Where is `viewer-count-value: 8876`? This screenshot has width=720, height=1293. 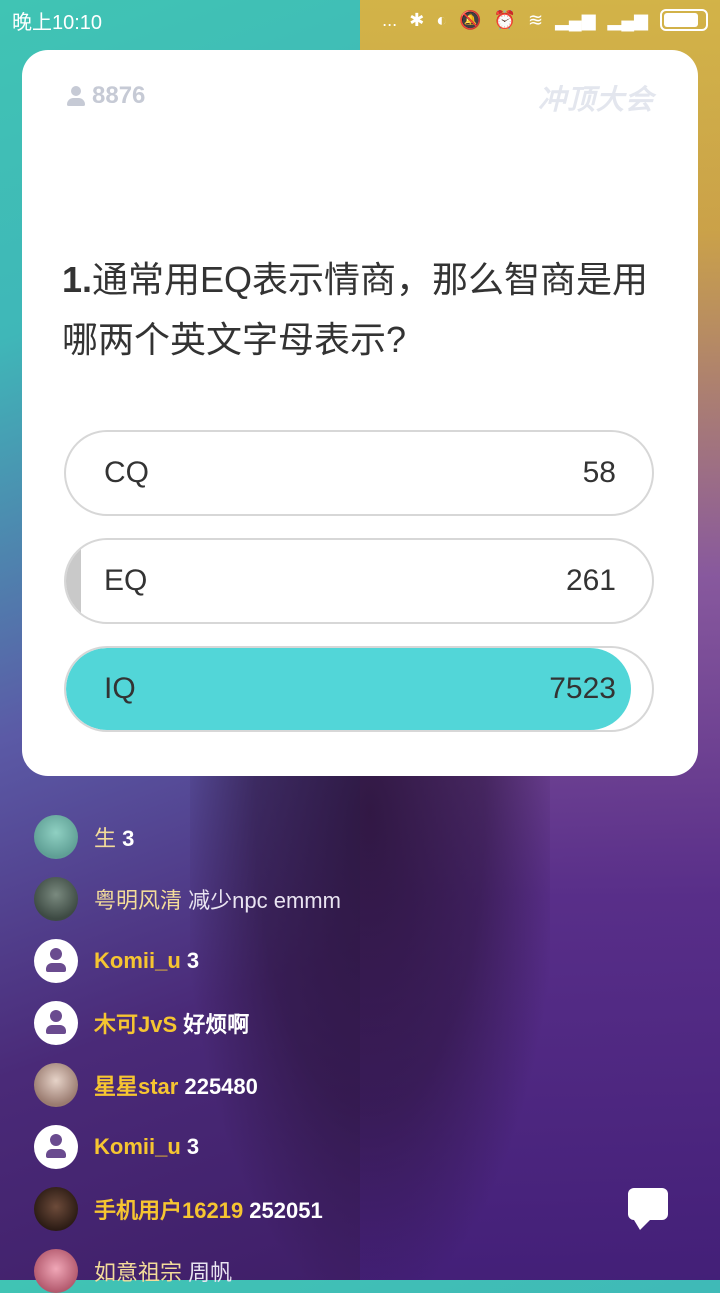 viewer-count-value: 8876 is located at coordinates (119, 95).